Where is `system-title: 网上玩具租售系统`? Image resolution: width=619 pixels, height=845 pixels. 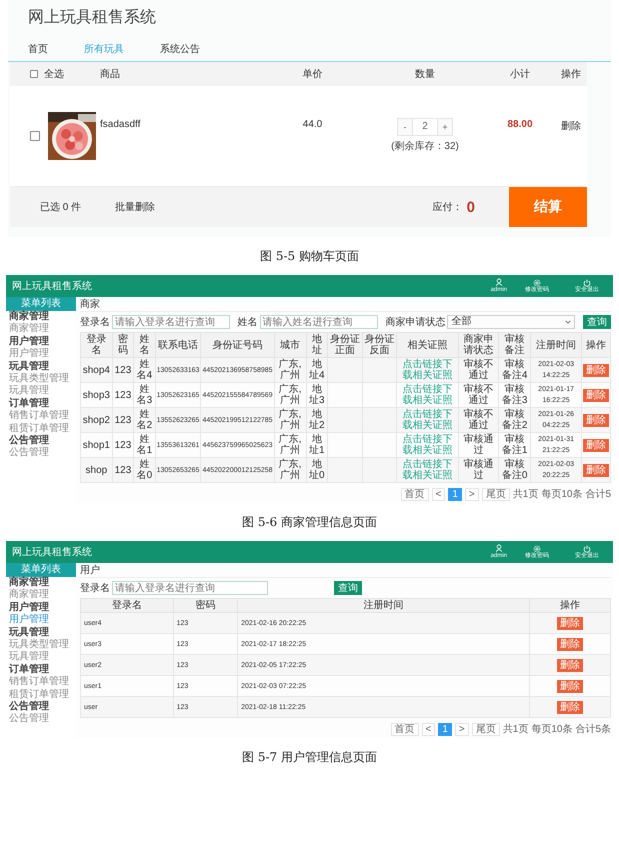 system-title: 网上玩具租售系统 is located at coordinates (52, 552).